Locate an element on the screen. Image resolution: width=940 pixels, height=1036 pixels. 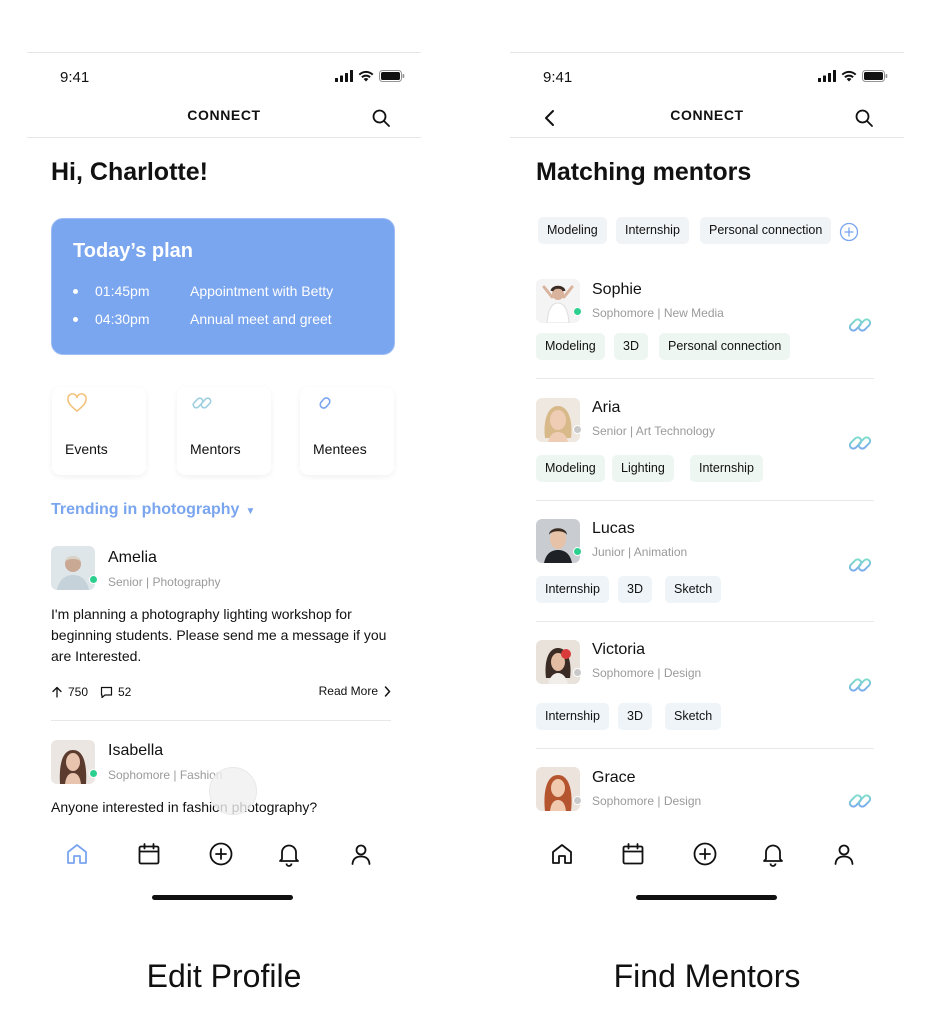
post-author-name: Isabella is located at coordinates (135, 751).